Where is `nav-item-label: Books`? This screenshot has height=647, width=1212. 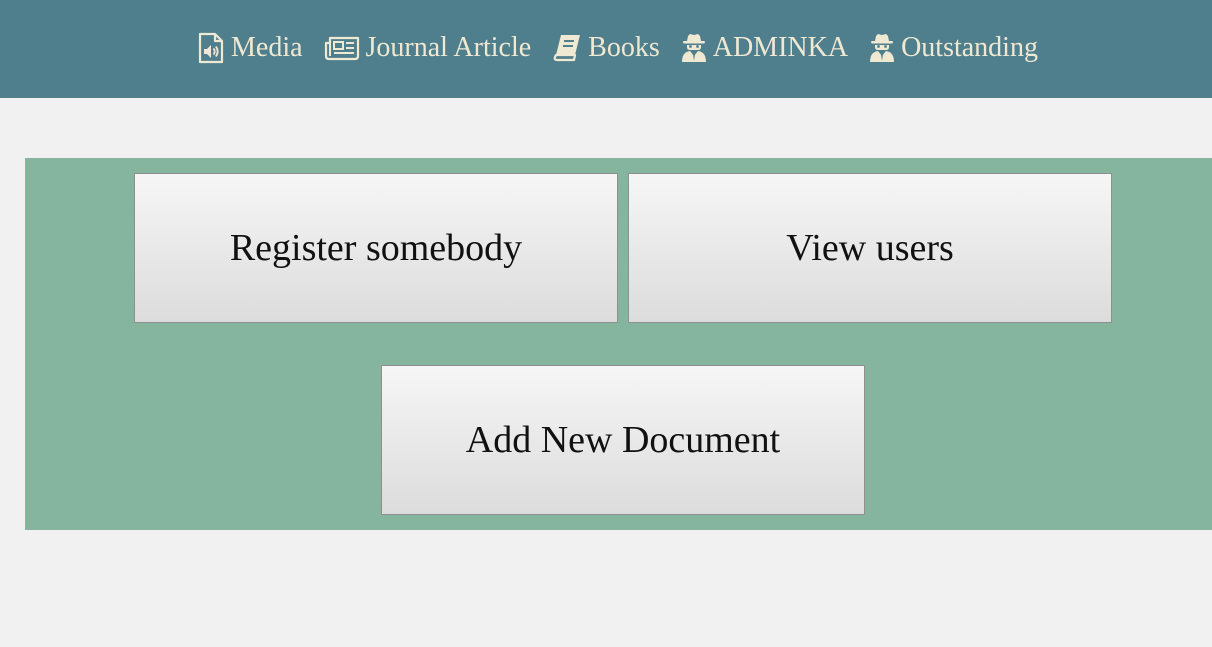
nav-item-label: Books is located at coordinates (624, 47).